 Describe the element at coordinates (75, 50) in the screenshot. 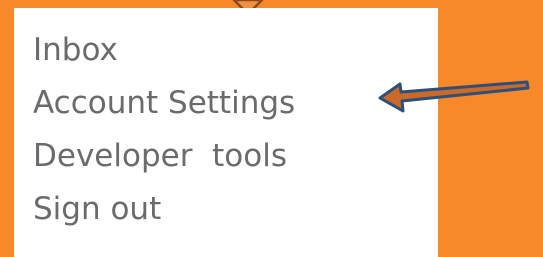

I see `menu-item-inbox: Inbox` at that location.